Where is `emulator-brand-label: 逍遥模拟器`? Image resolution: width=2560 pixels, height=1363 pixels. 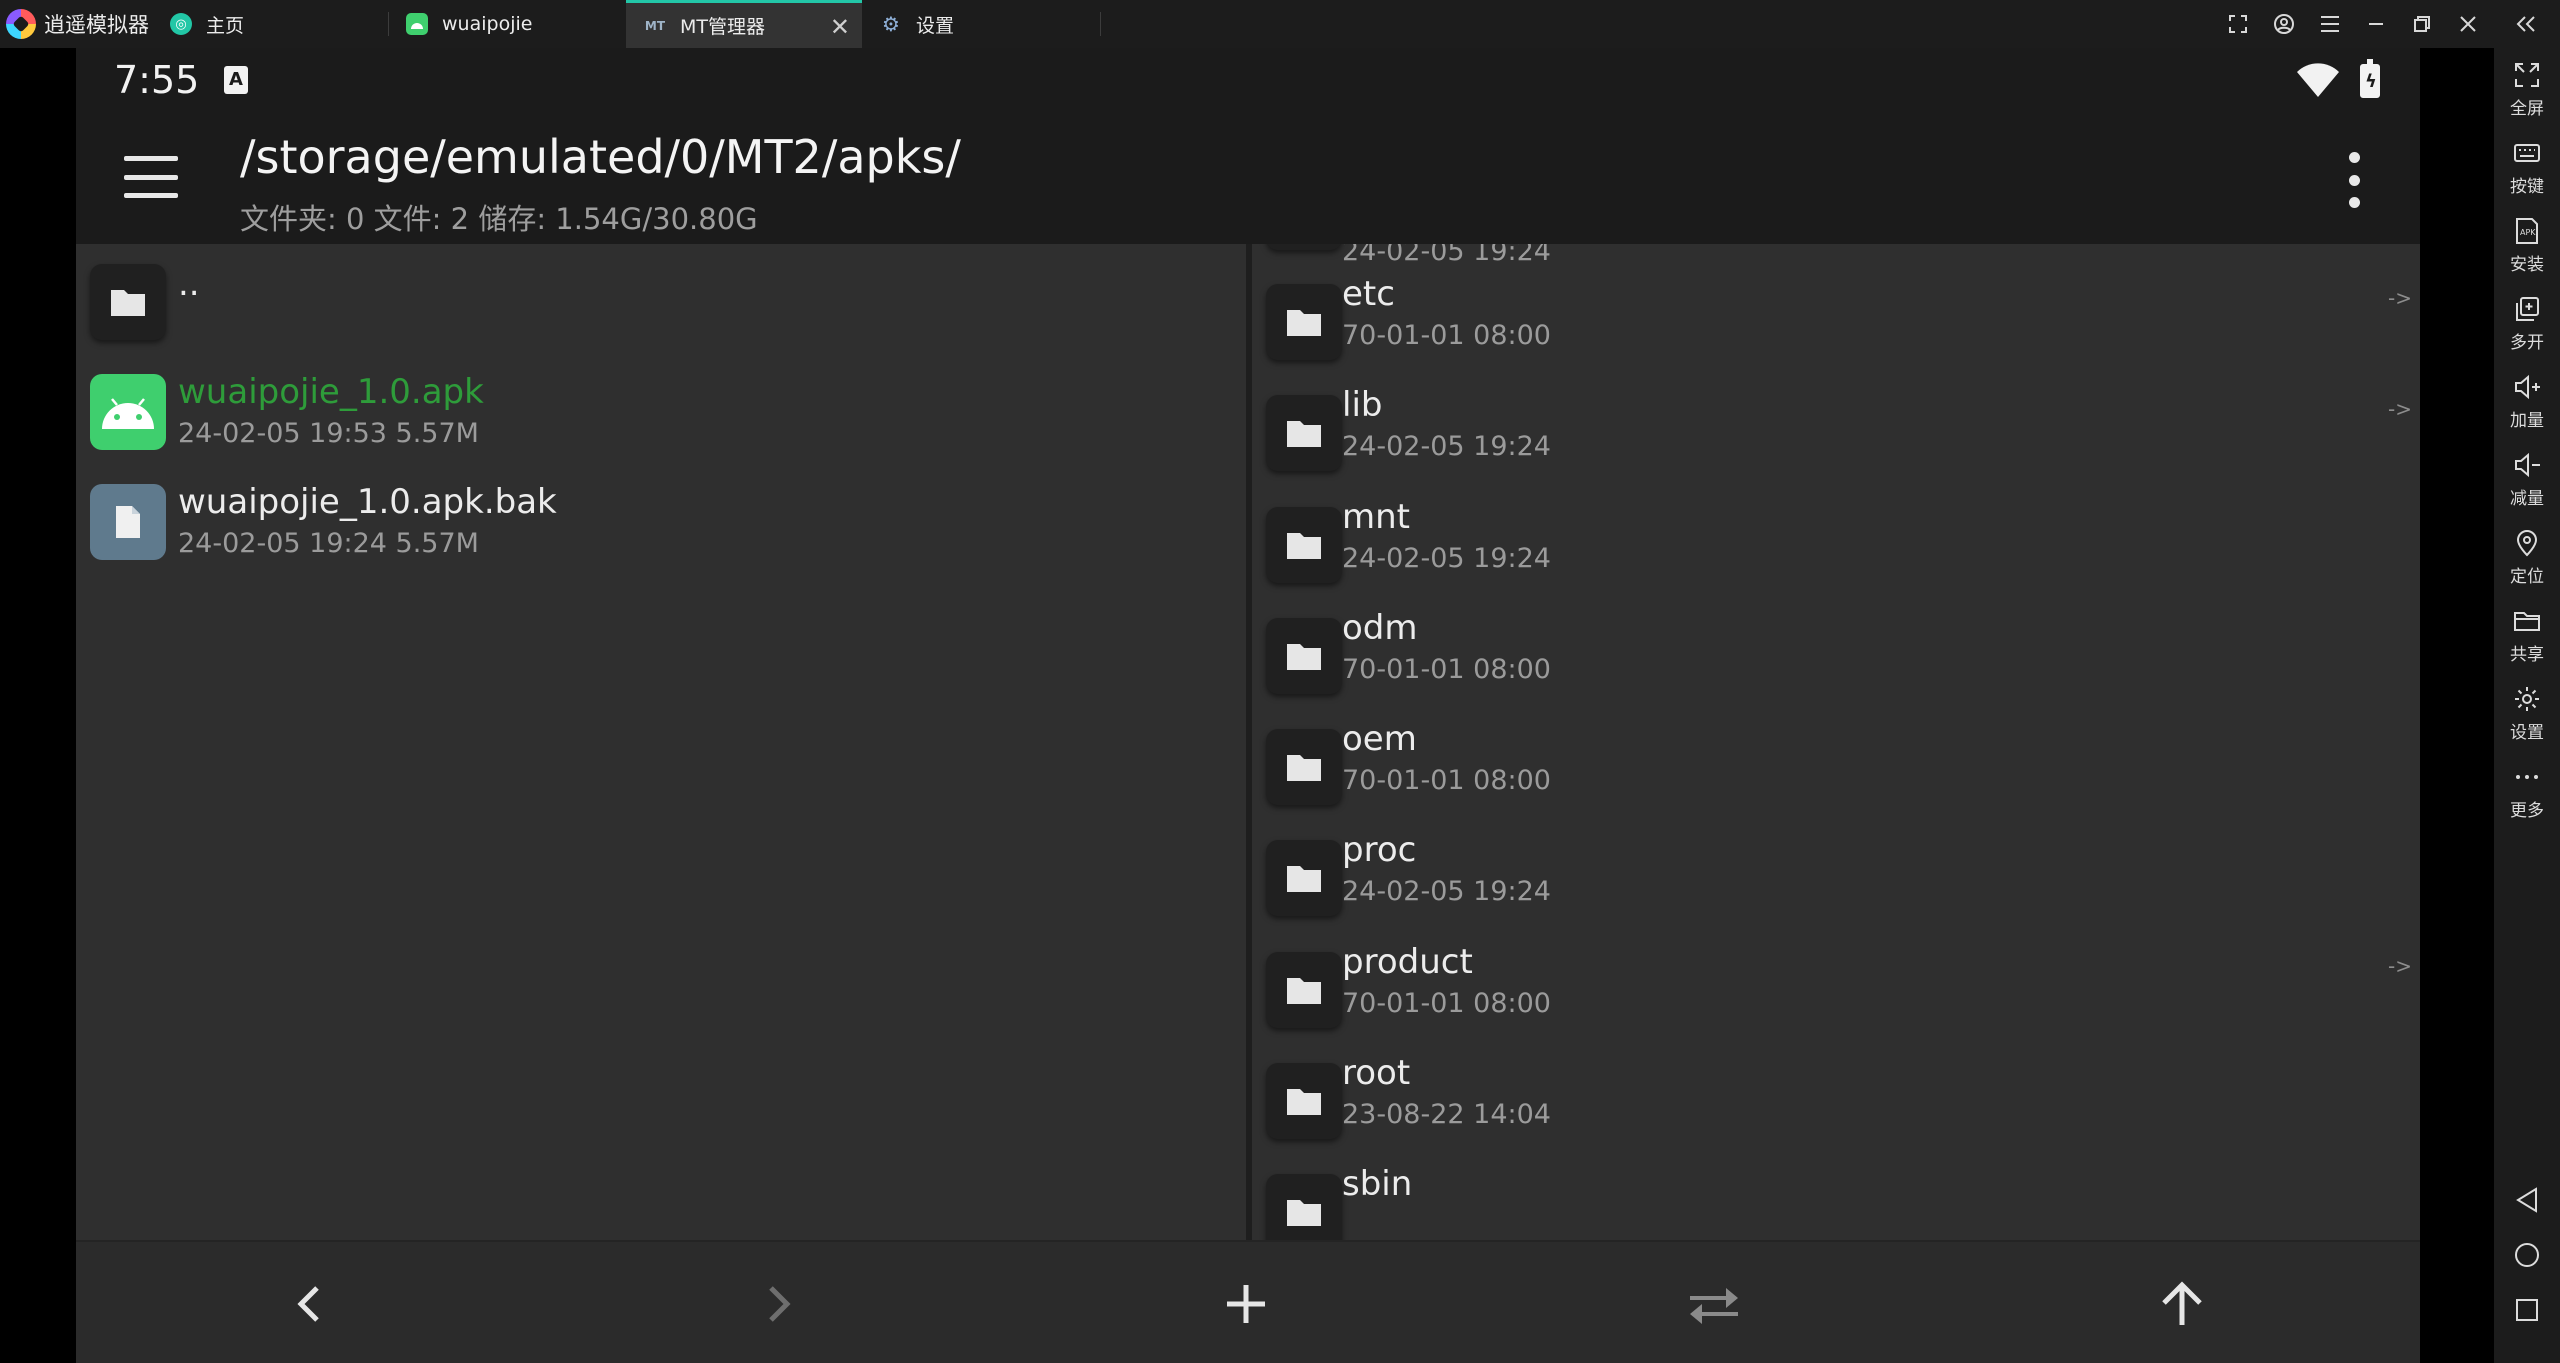 emulator-brand-label: 逍遥模拟器 is located at coordinates (96, 25).